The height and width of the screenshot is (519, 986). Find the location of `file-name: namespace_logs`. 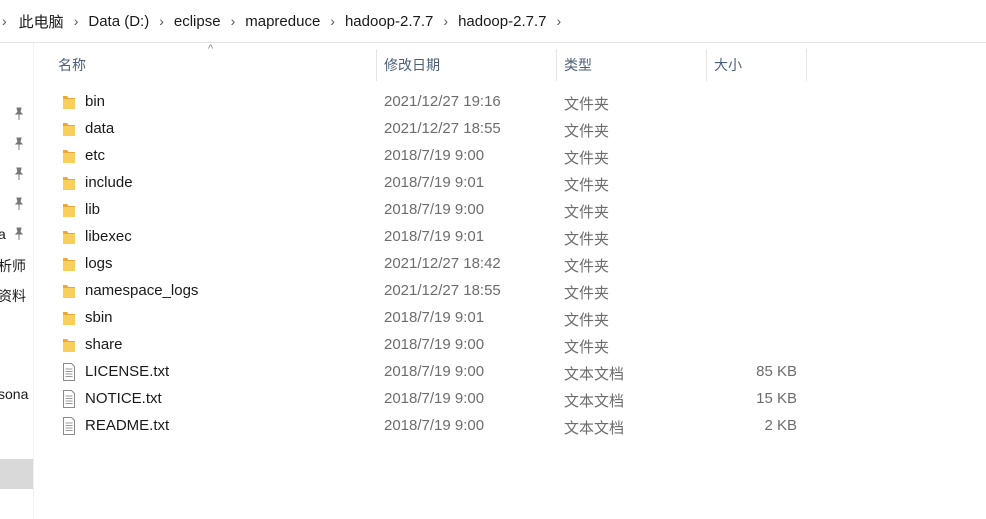

file-name: namespace_logs is located at coordinates (141, 290).